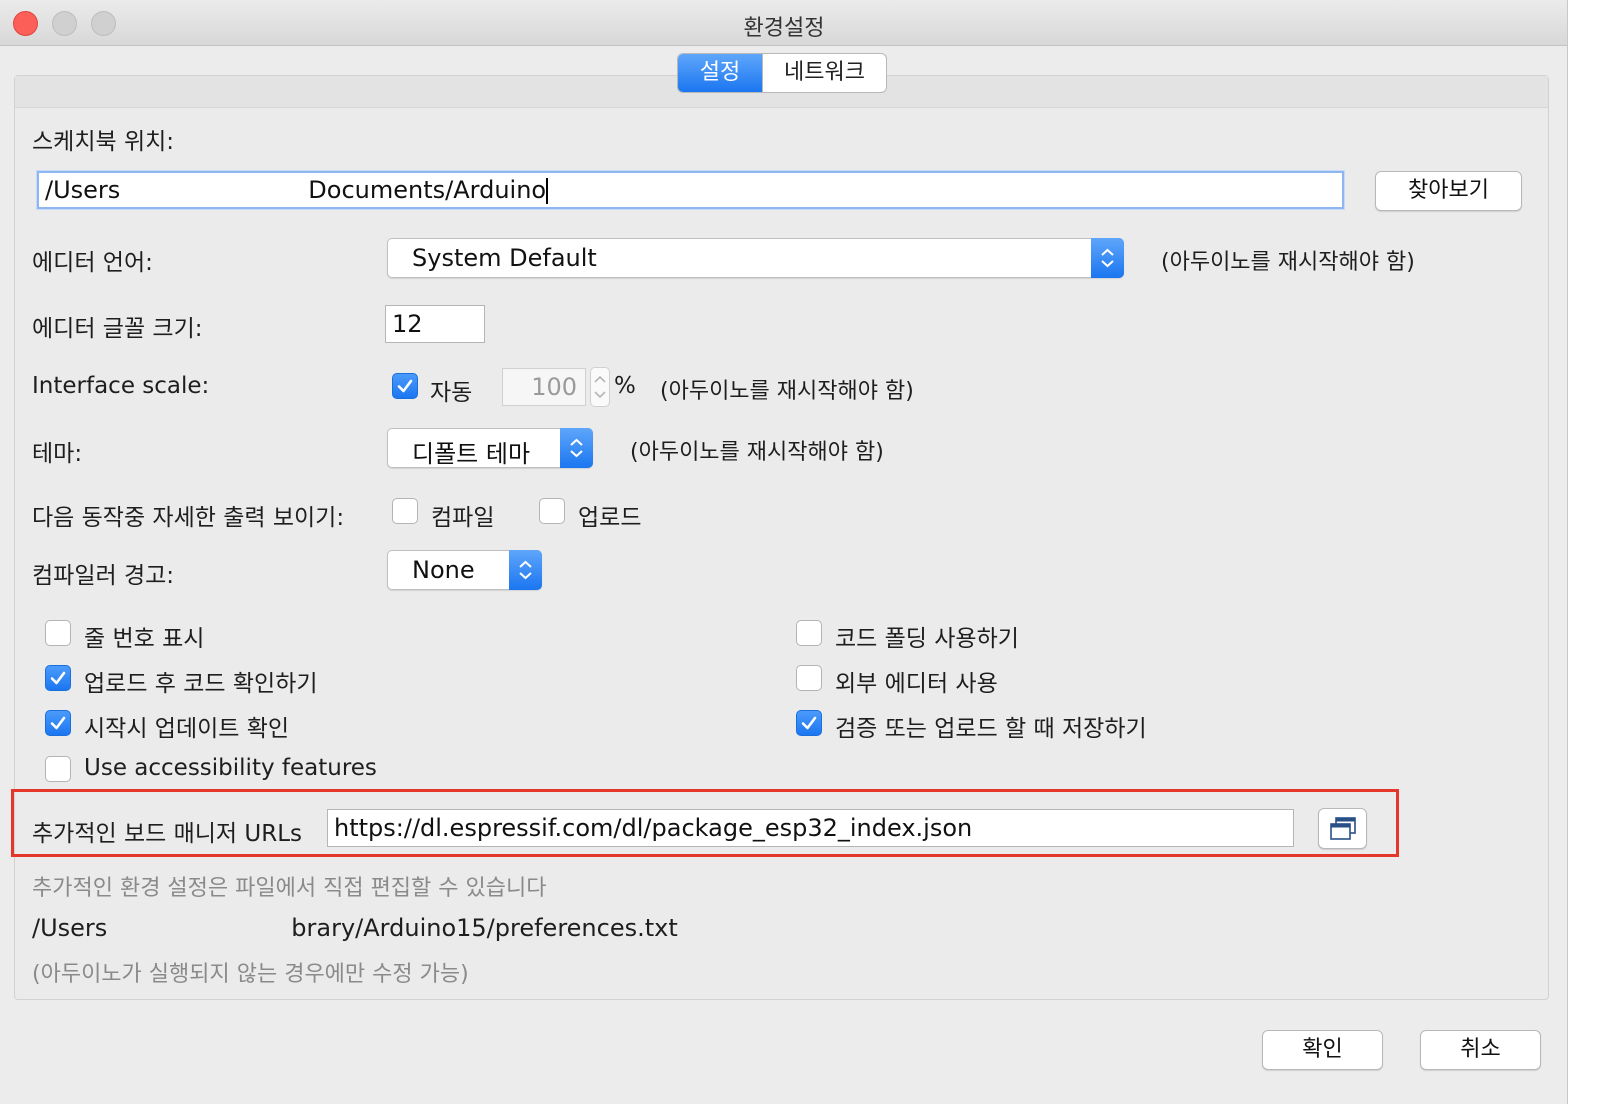 The height and width of the screenshot is (1104, 1600). Describe the element at coordinates (916, 684) in the screenshot. I see `external-editor-label: 외부 에디터 사용` at that location.